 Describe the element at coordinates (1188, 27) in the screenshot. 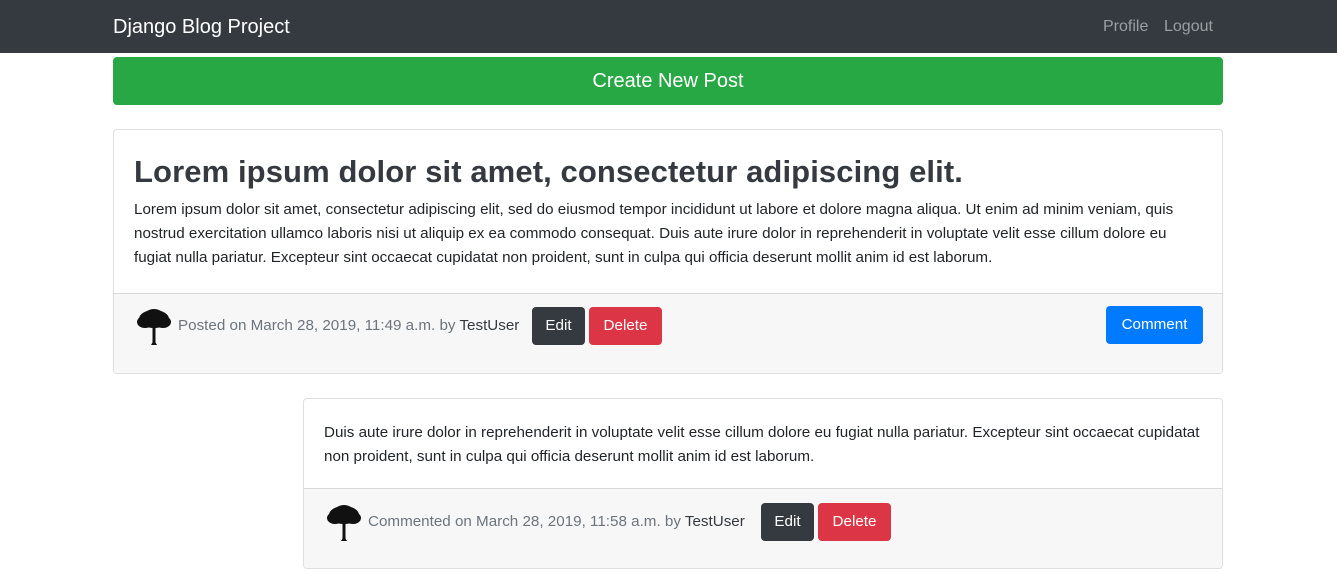

I see `nav-logout-link: Logout` at that location.